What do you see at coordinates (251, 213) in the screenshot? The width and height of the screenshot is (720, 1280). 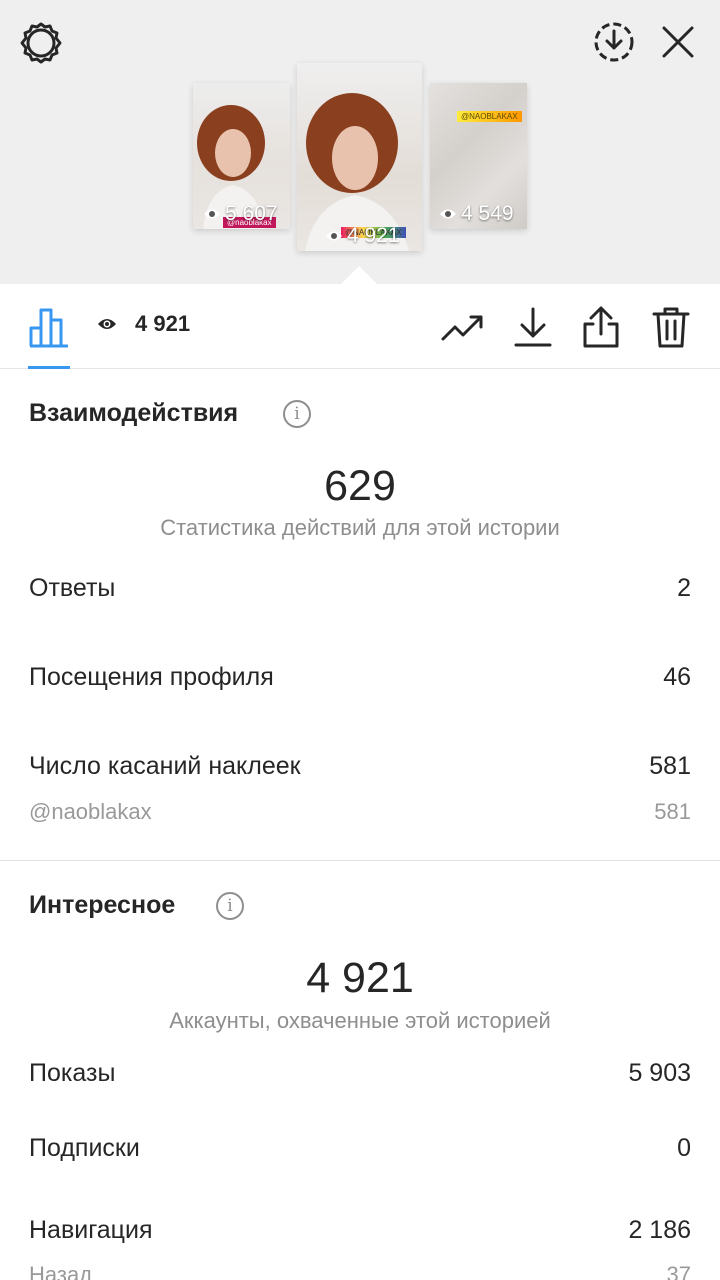 I see `thumbnail-views-count: 5 607` at bounding box center [251, 213].